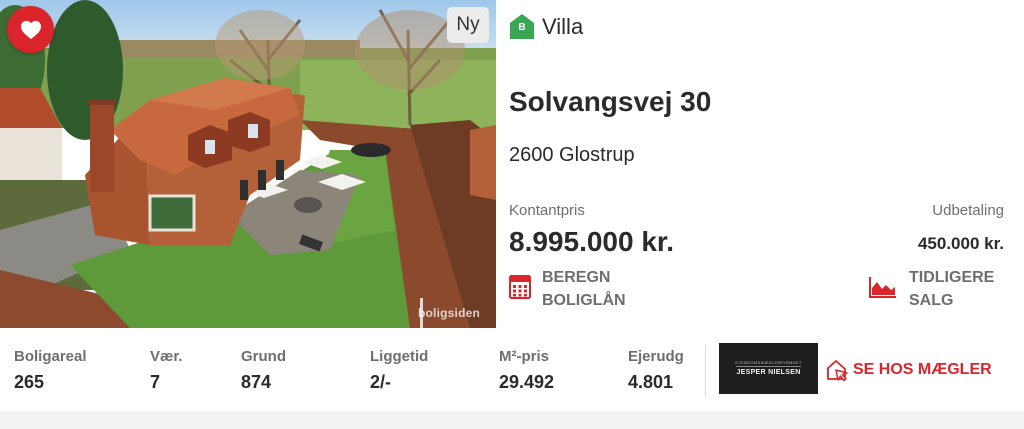  I want to click on house-pointer-icon, so click(837, 371).